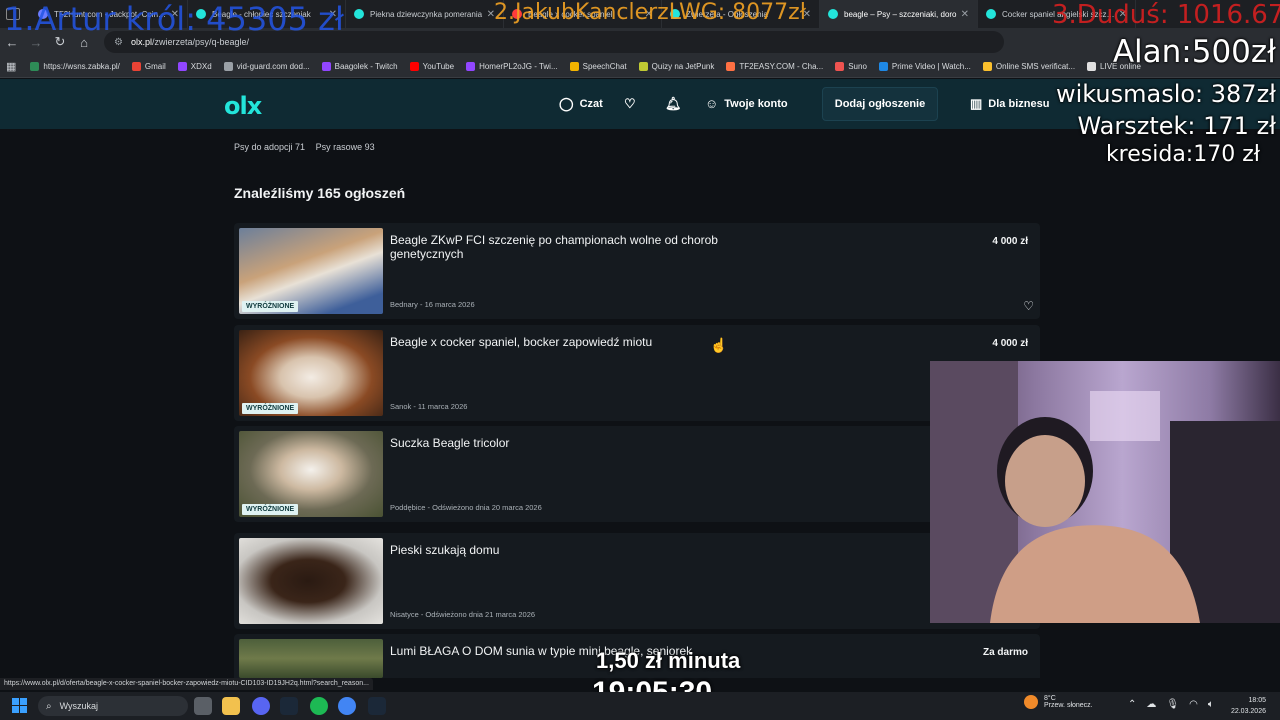 The image size is (1280, 720). Describe the element at coordinates (320, 193) in the screenshot. I see `results-count-heading: Znaleźliśmy 165 ogłoszeń` at that location.